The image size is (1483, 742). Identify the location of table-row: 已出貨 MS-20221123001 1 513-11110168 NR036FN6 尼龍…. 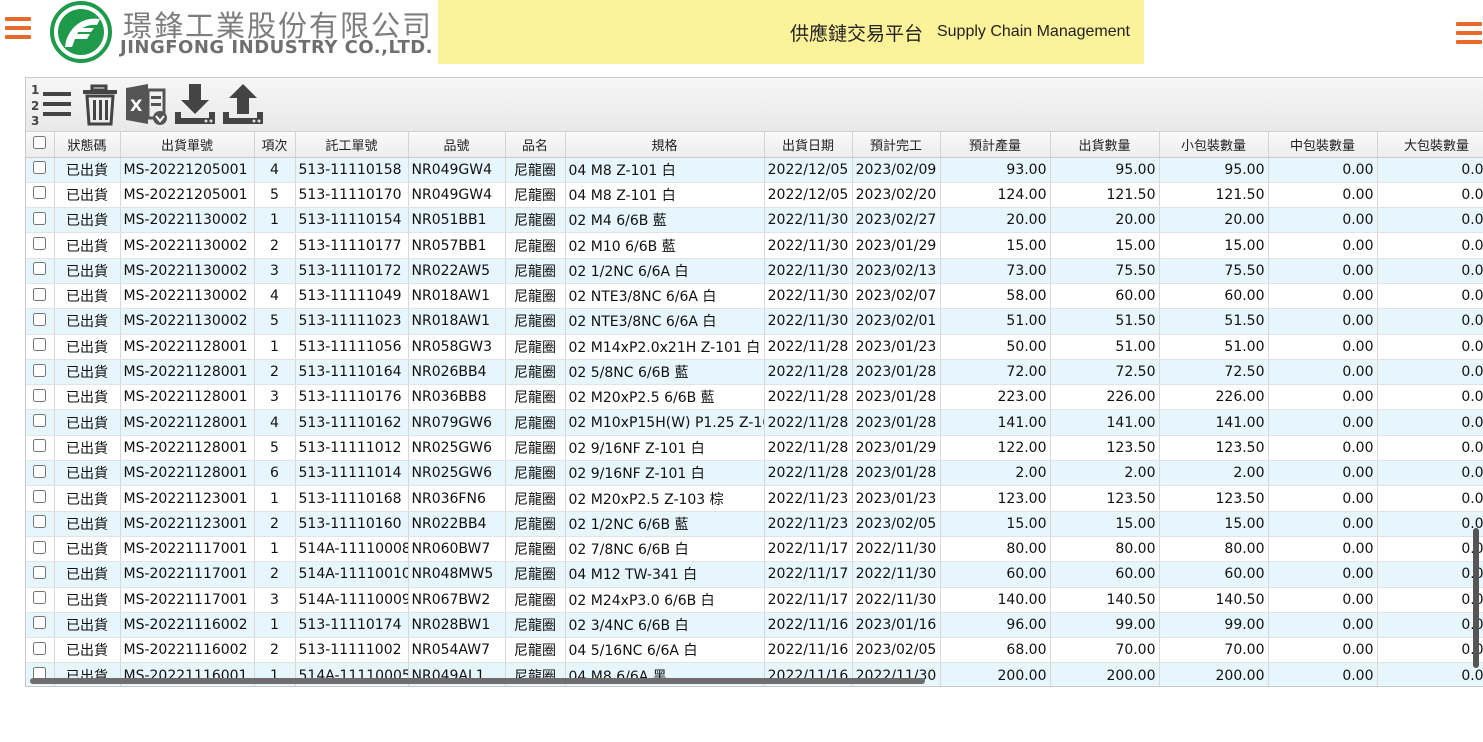
(754, 498).